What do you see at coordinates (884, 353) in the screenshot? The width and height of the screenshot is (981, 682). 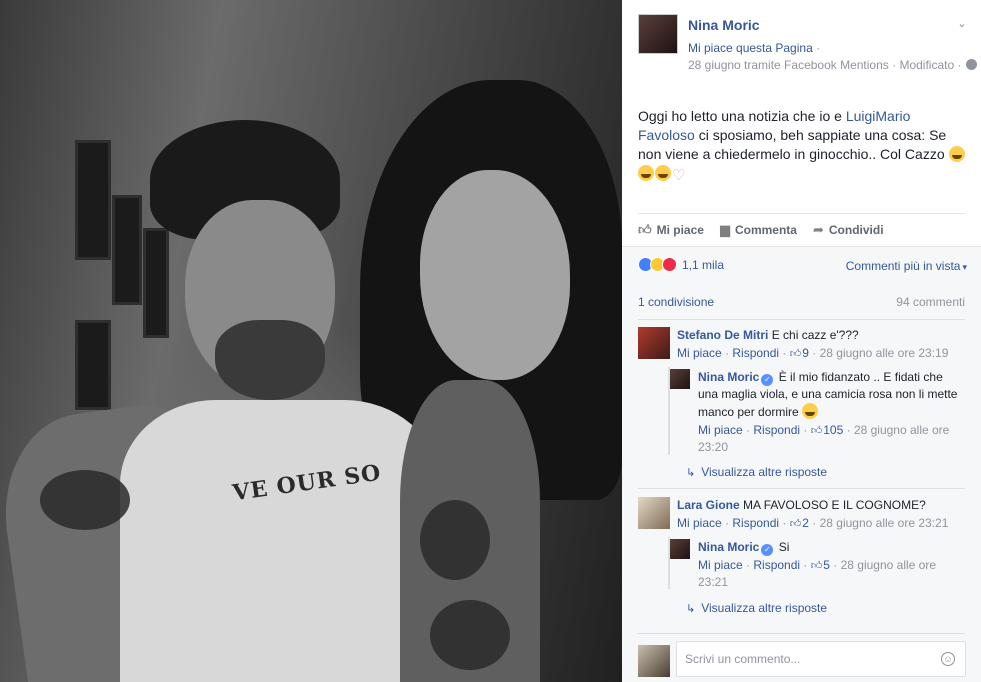 I see `comment-time: 28 giugno alle ore 23:19` at bounding box center [884, 353].